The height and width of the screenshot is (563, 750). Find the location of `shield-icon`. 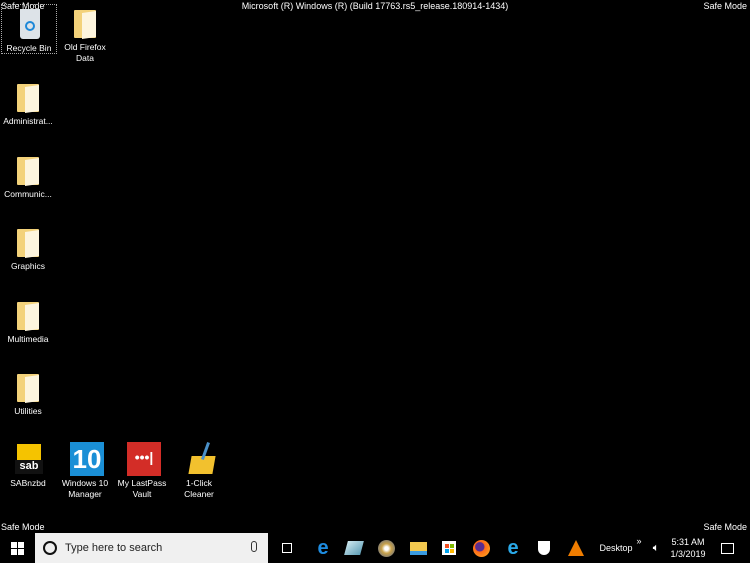

shield-icon is located at coordinates (544, 548).